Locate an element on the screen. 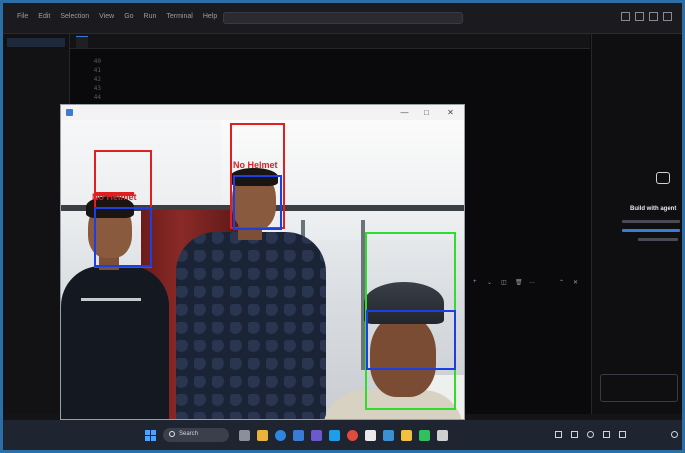  chrome-icon is located at coordinates (352, 435).